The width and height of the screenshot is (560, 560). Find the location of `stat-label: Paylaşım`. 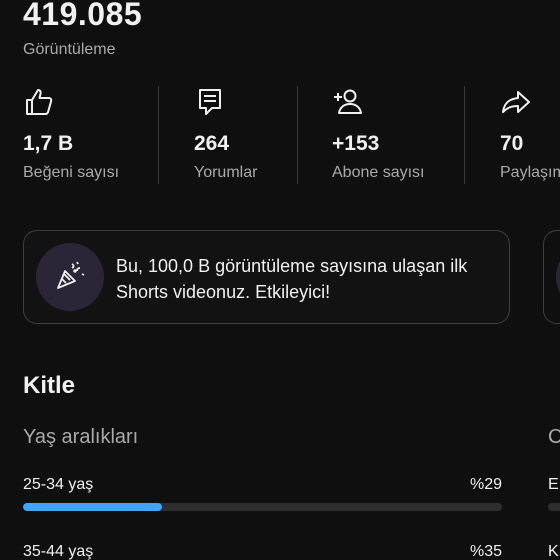

stat-label: Paylaşım is located at coordinates (530, 172).